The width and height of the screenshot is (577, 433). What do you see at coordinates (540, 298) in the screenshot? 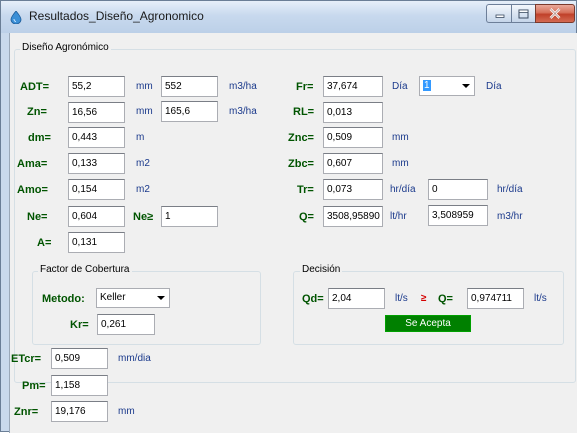
I see `qd-q-unit: lt/s` at bounding box center [540, 298].